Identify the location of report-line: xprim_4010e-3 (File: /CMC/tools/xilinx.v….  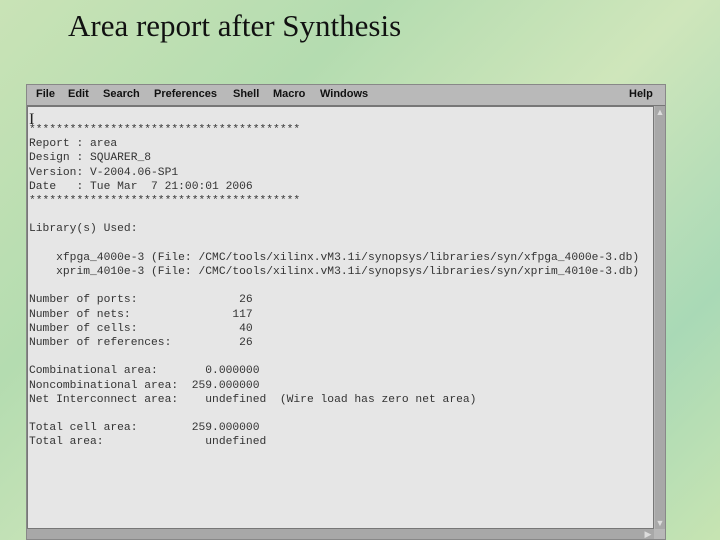
(334, 272).